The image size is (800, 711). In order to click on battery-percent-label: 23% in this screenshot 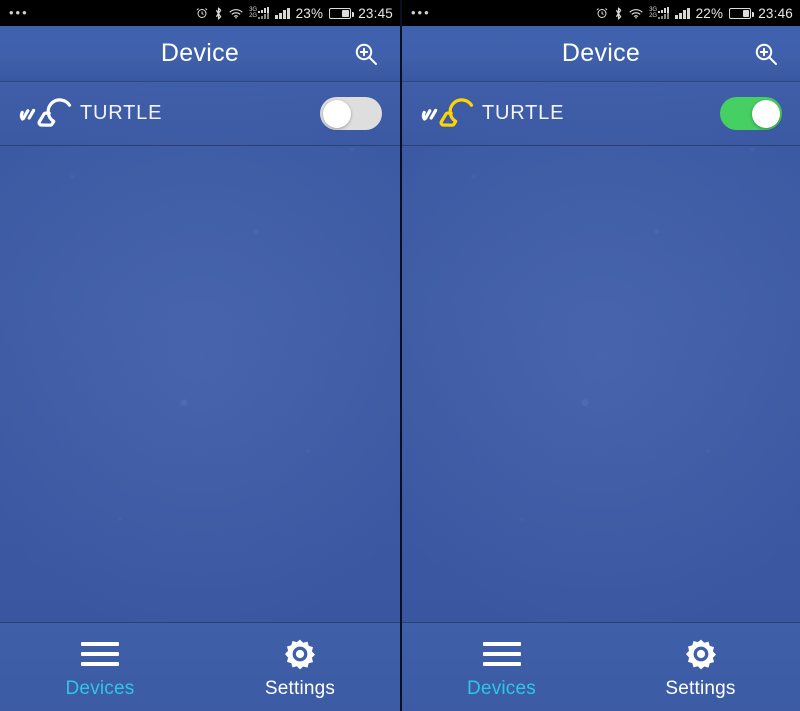, I will do `click(309, 13)`.